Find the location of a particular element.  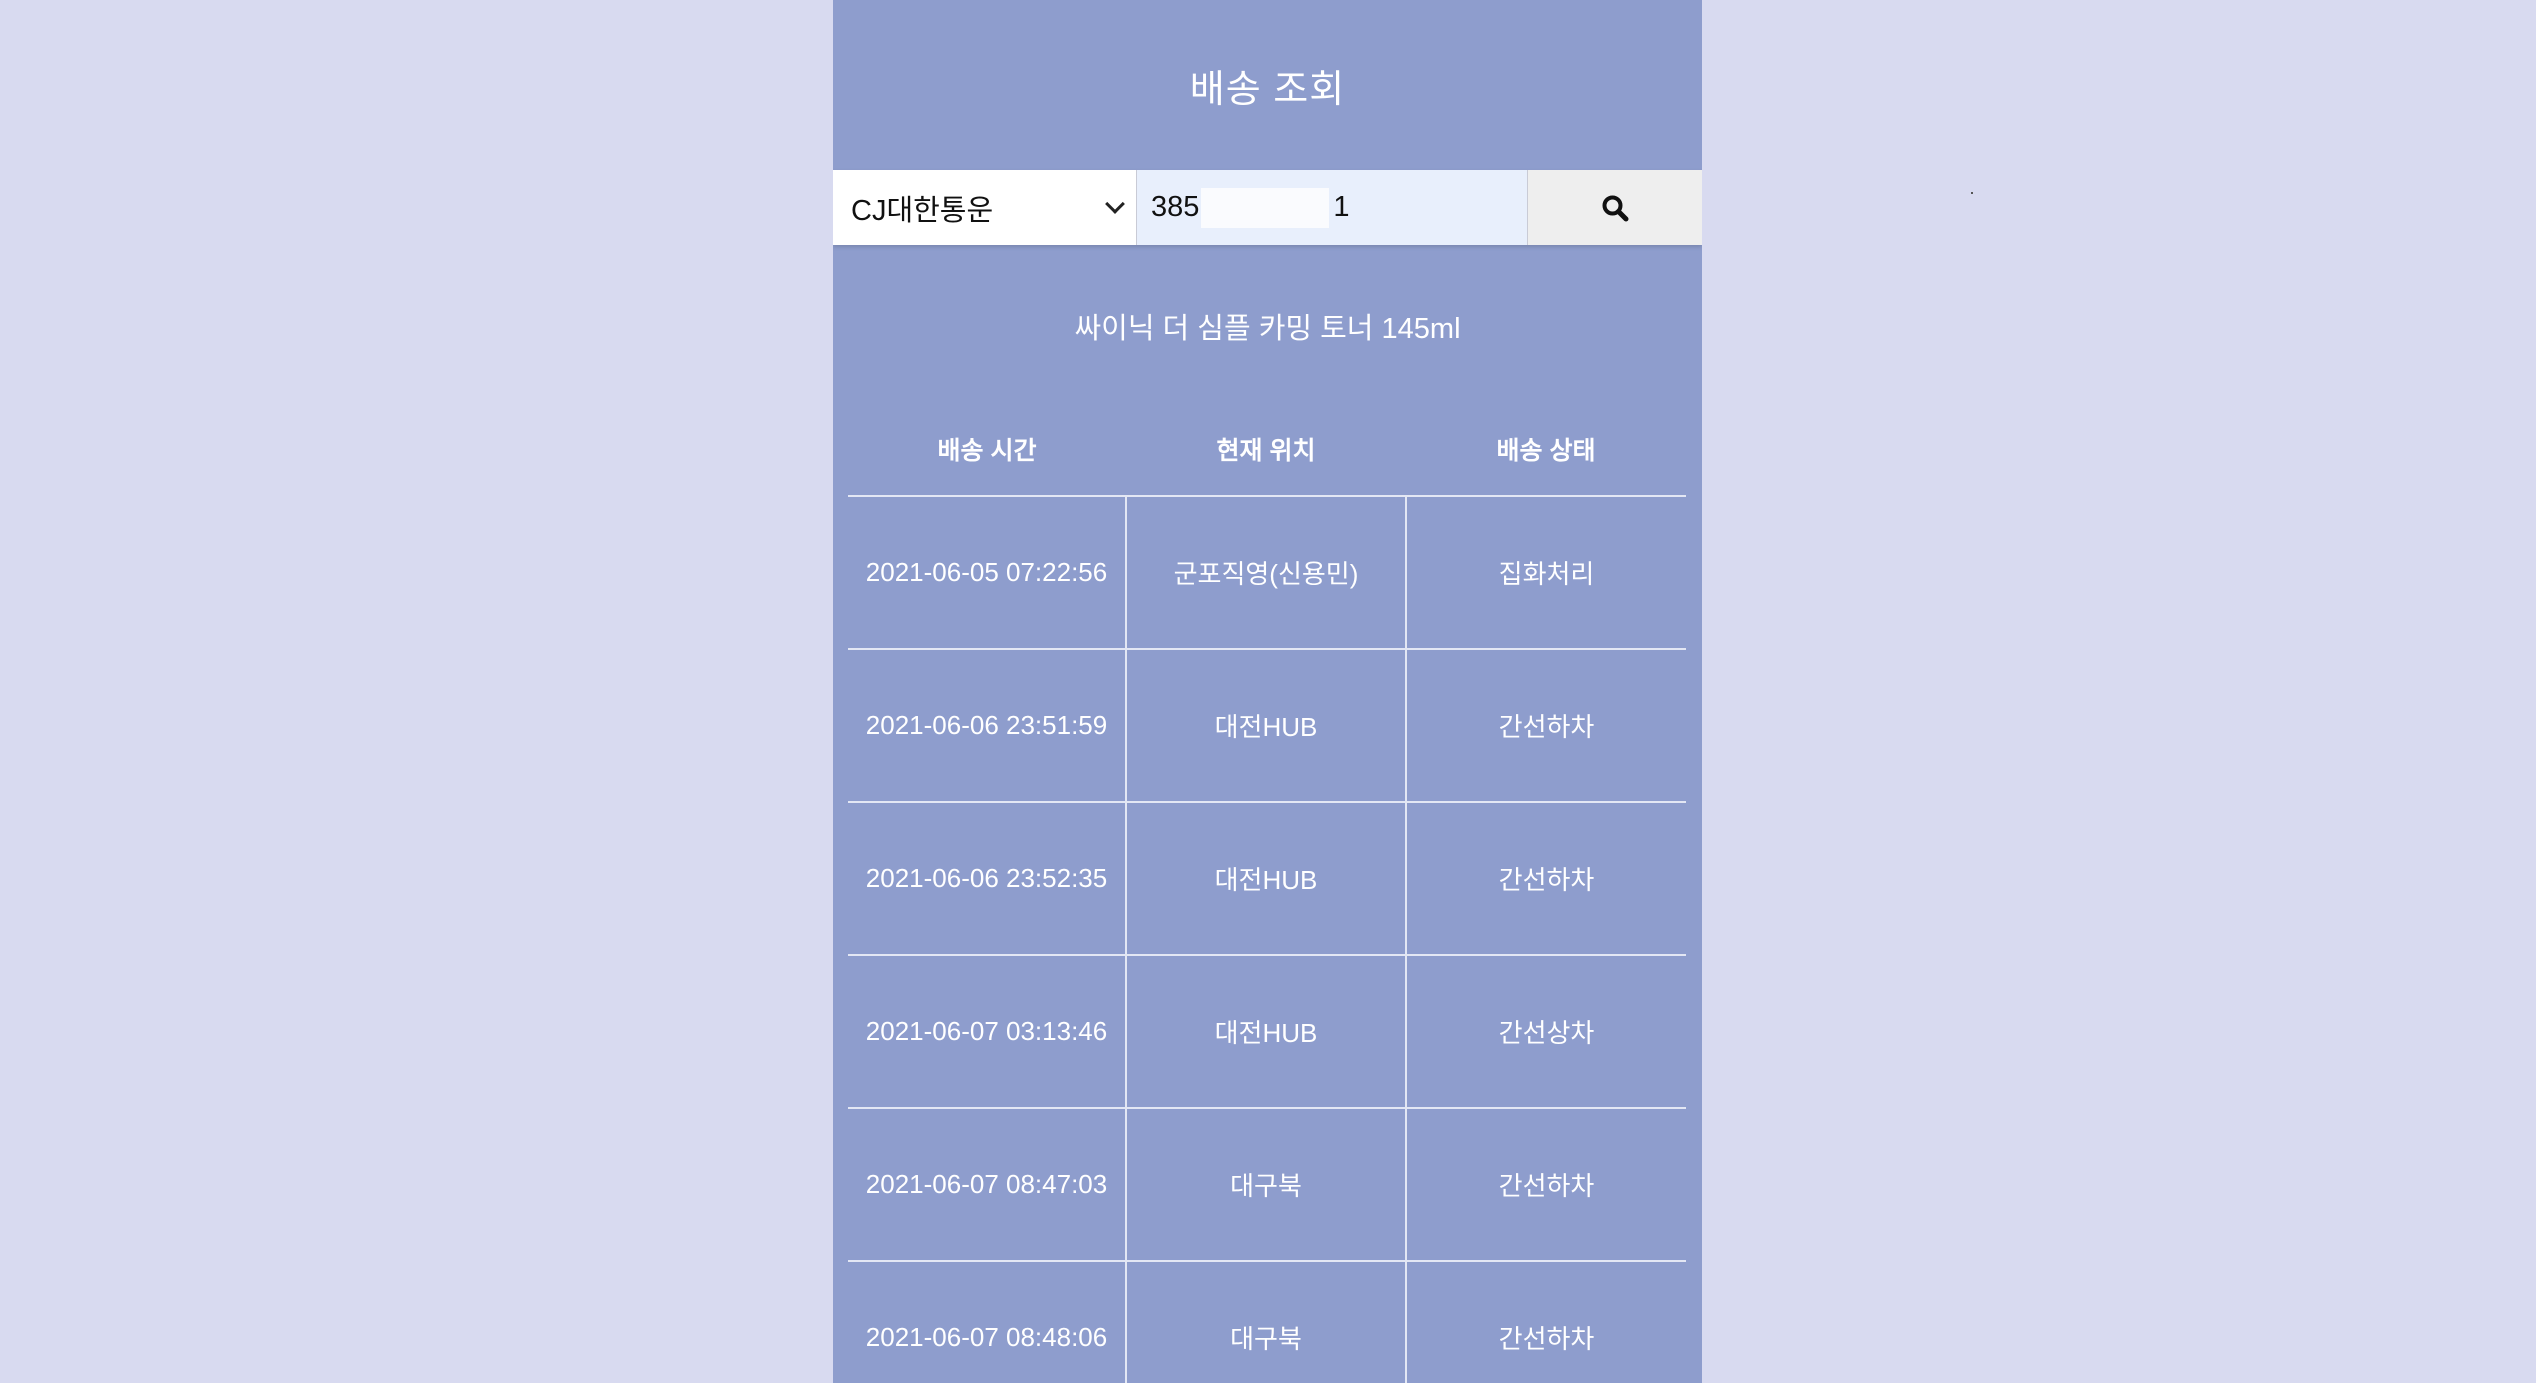

chevron-down-icon is located at coordinates (1115, 203).